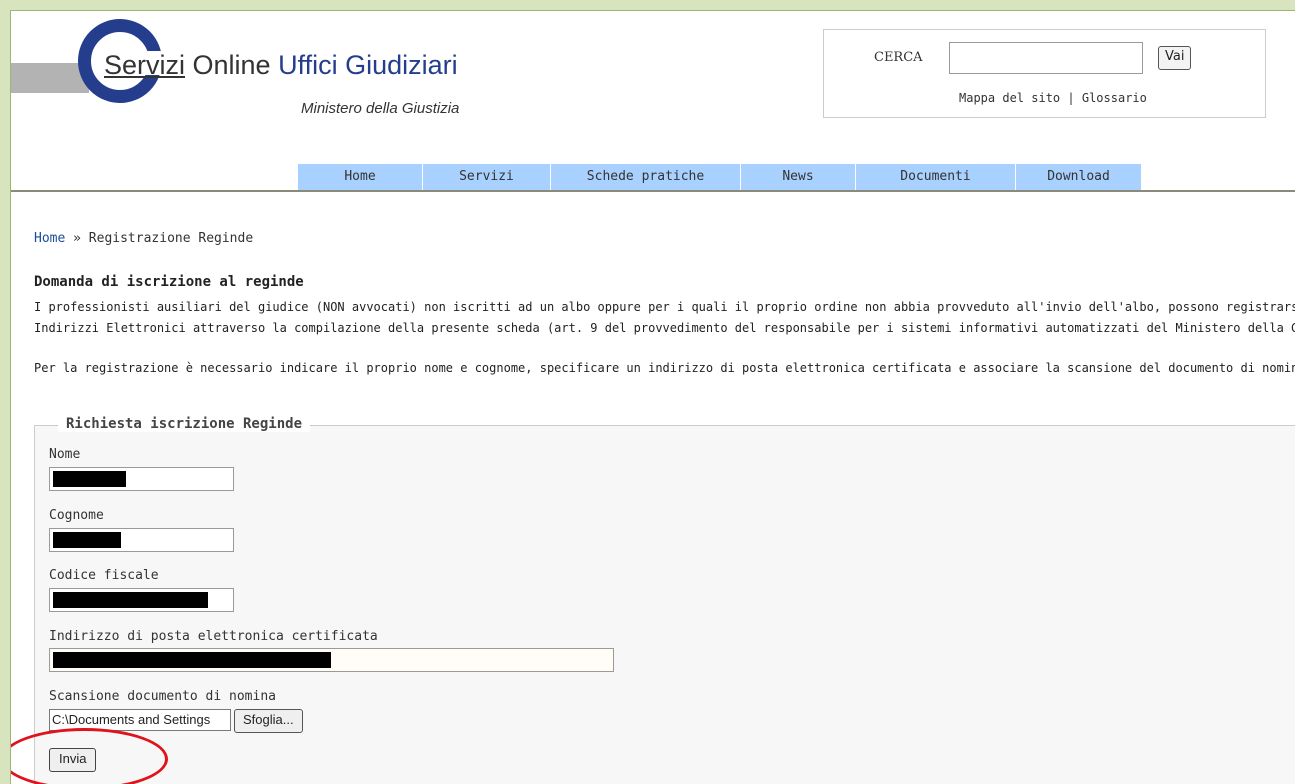  I want to click on logo-word-uffici: Uffici Giudiziari, so click(368, 65).